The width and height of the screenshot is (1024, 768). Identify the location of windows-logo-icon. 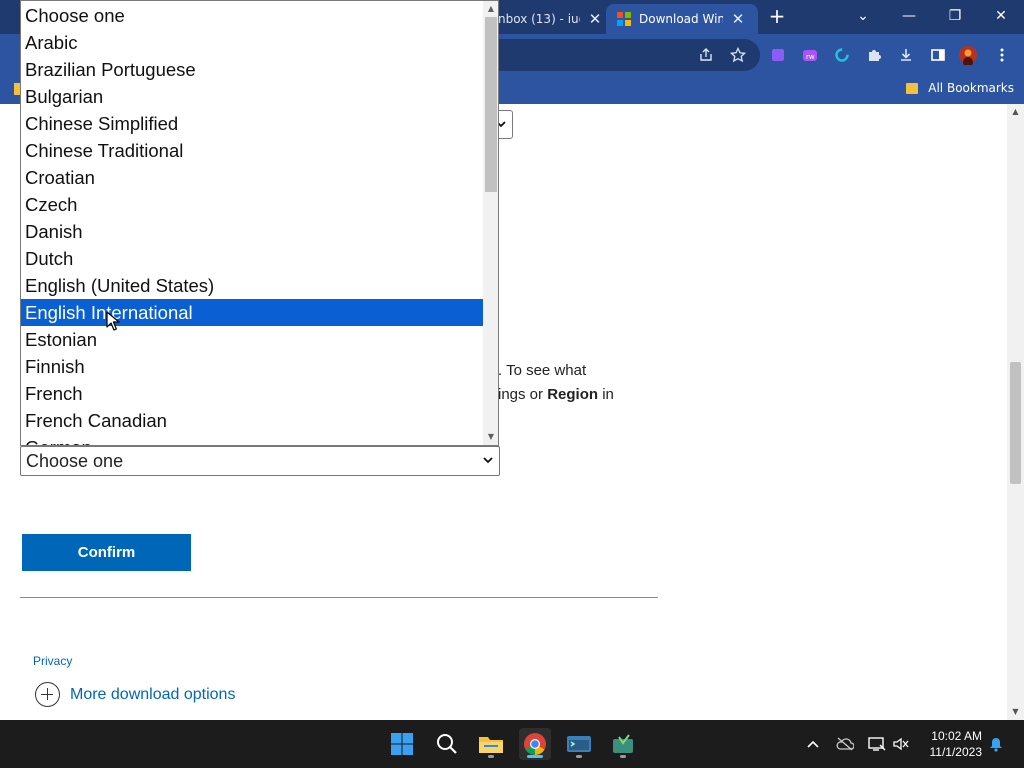
(402, 744).